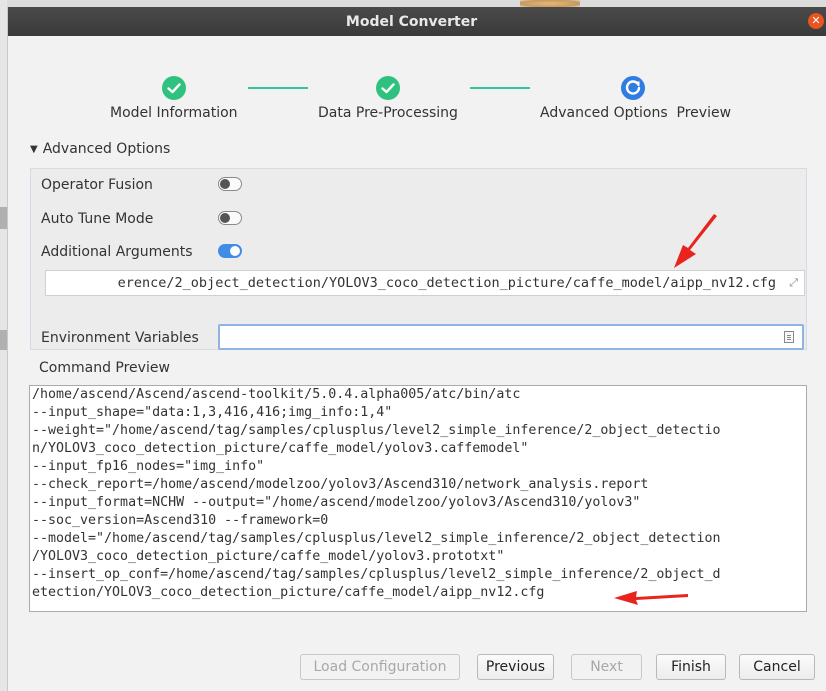  What do you see at coordinates (633, 88) in the screenshot?
I see `in-progress-icon` at bounding box center [633, 88].